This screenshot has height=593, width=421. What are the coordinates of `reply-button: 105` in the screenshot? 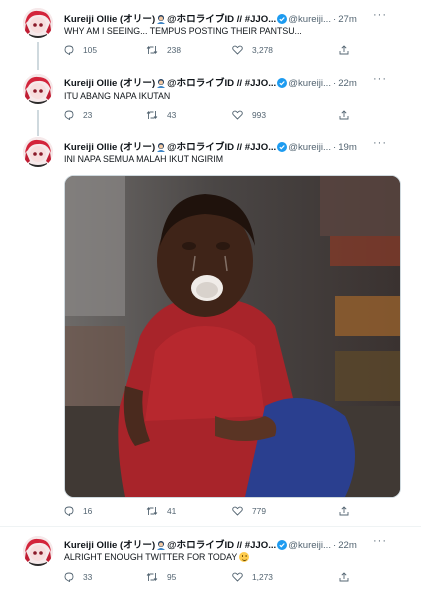 It's located at (80, 50).